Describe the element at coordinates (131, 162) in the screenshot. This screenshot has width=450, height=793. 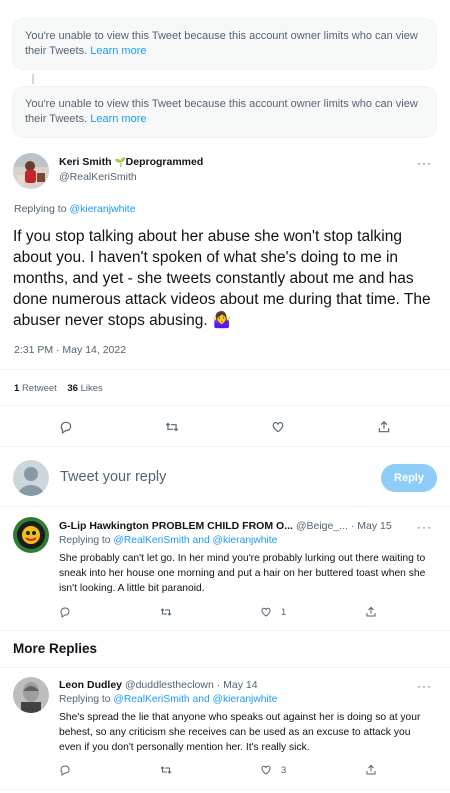
I see `author-name: Keri Smith 🌱Deprogrammed` at that location.